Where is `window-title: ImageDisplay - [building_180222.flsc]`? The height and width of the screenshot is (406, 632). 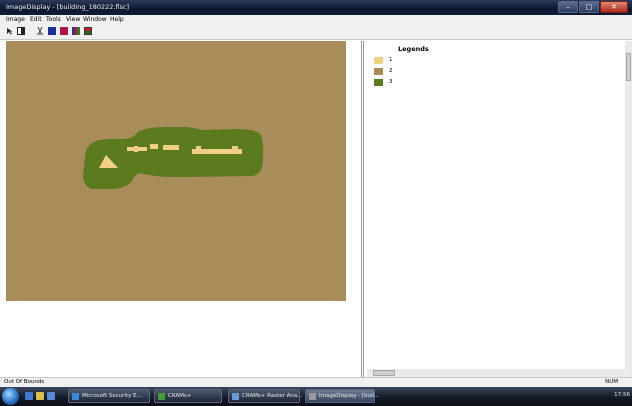 window-title: ImageDisplay - [building_180222.flsc] is located at coordinates (68, 7).